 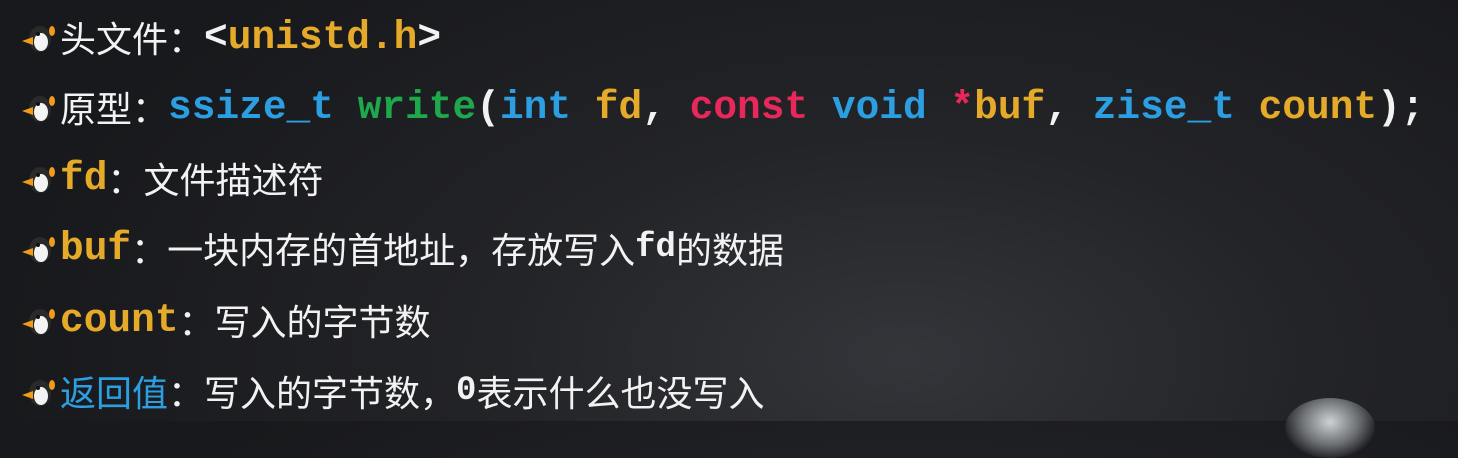 What do you see at coordinates (1010, 107) in the screenshot?
I see `token: buf` at bounding box center [1010, 107].